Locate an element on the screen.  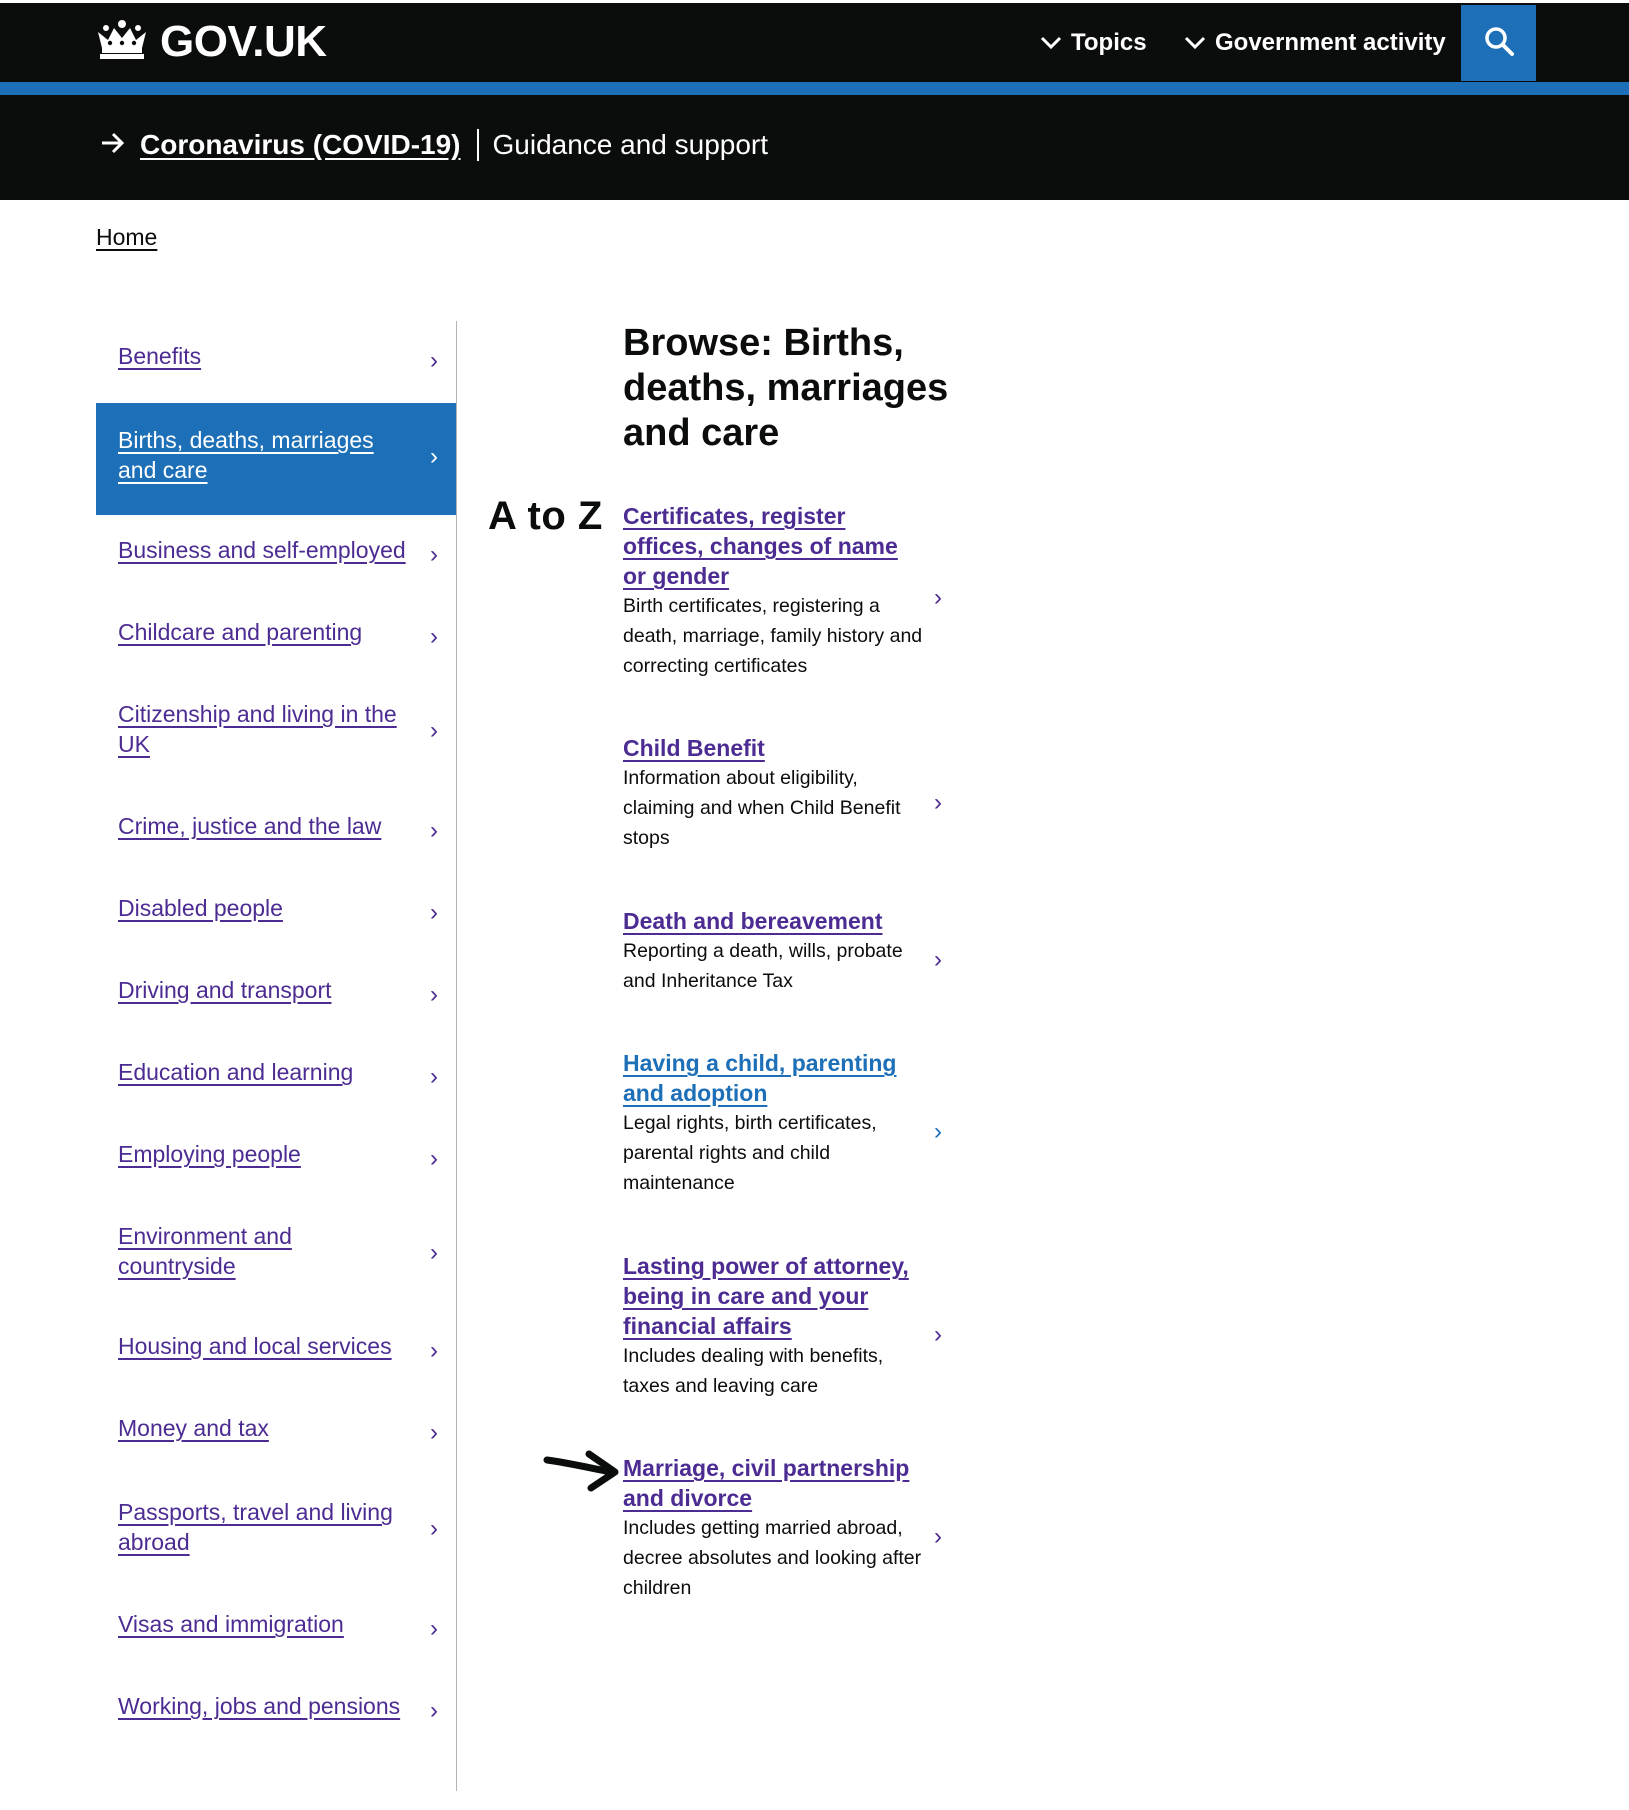
search-button is located at coordinates (1498, 43).